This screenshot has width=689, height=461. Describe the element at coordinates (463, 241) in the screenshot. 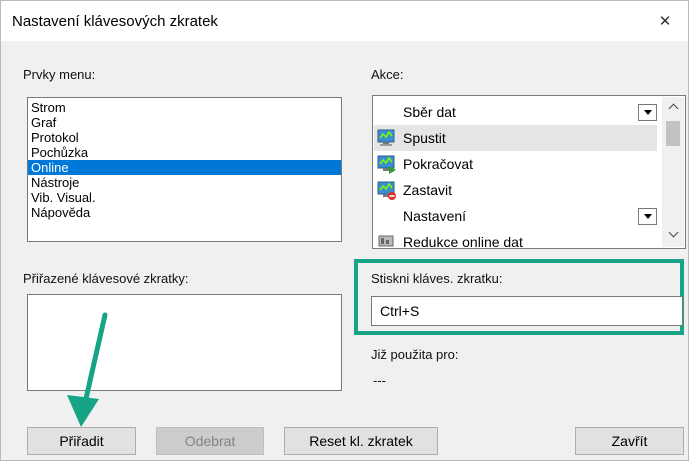

I see `action-label: Redukce online dat` at that location.